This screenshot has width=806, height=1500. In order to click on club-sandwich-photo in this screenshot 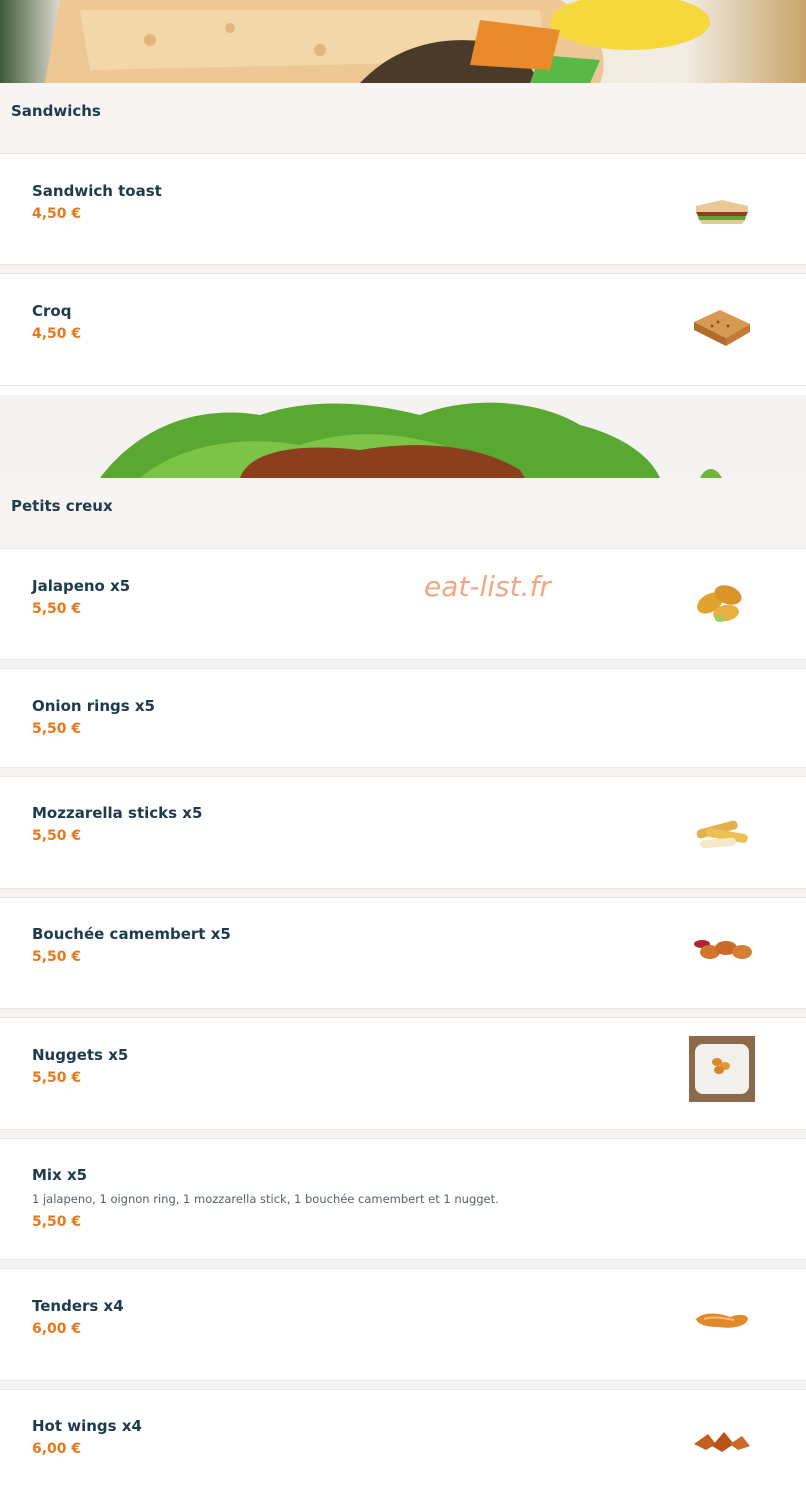, I will do `click(722, 208)`.